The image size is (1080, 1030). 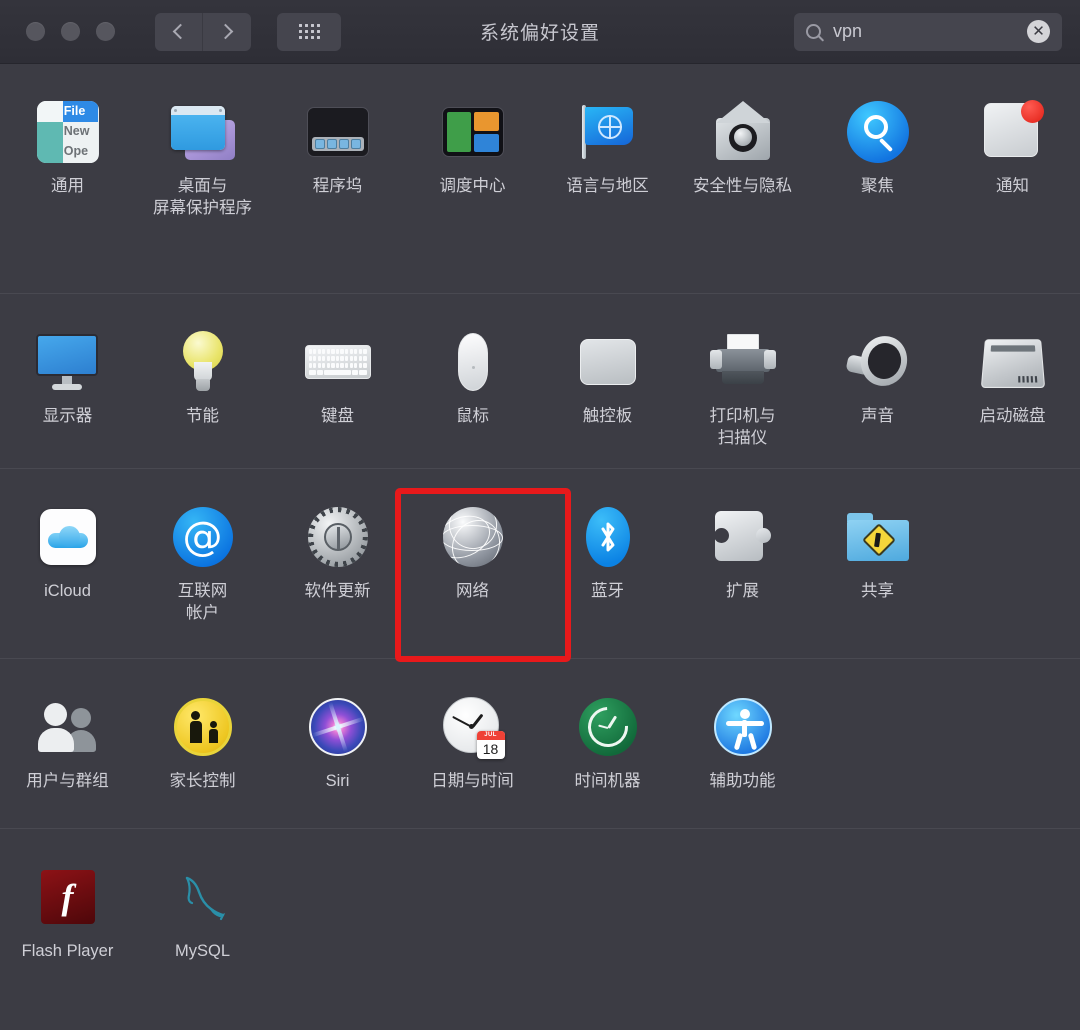 I want to click on pref-pane-label: 时间机器, so click(x=607, y=781).